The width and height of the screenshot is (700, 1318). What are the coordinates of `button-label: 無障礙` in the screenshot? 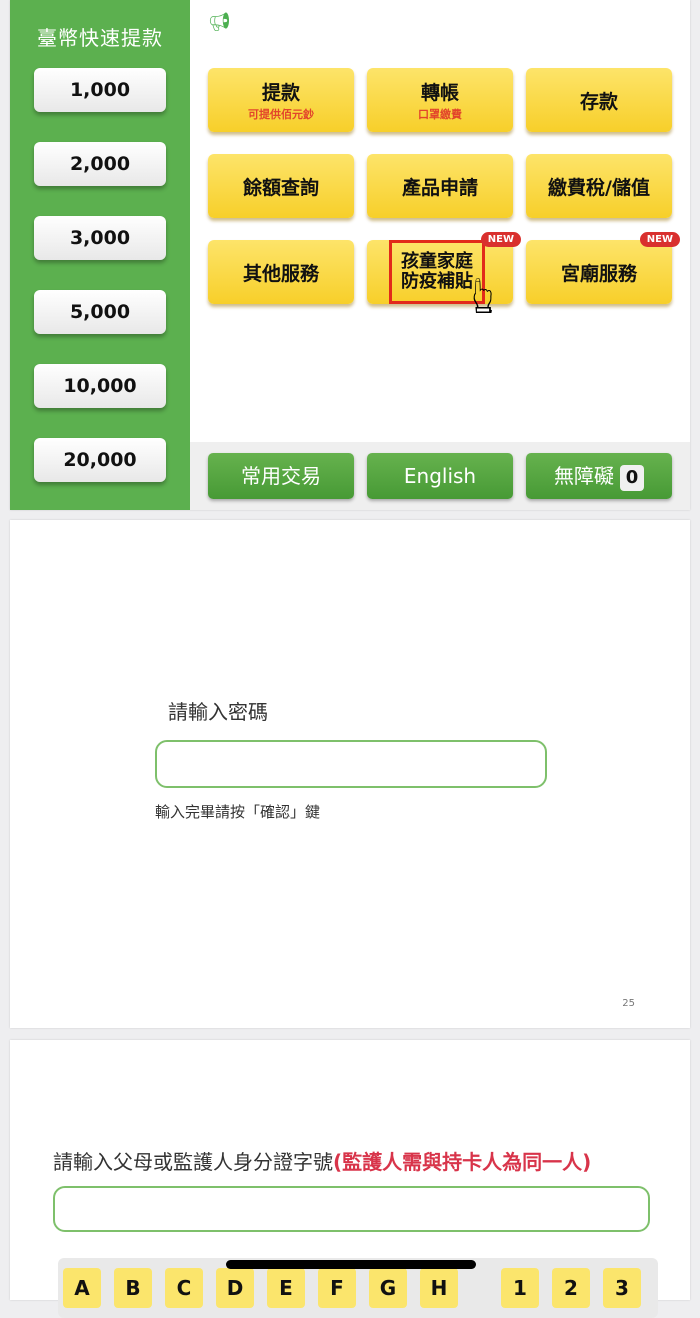 It's located at (584, 476).